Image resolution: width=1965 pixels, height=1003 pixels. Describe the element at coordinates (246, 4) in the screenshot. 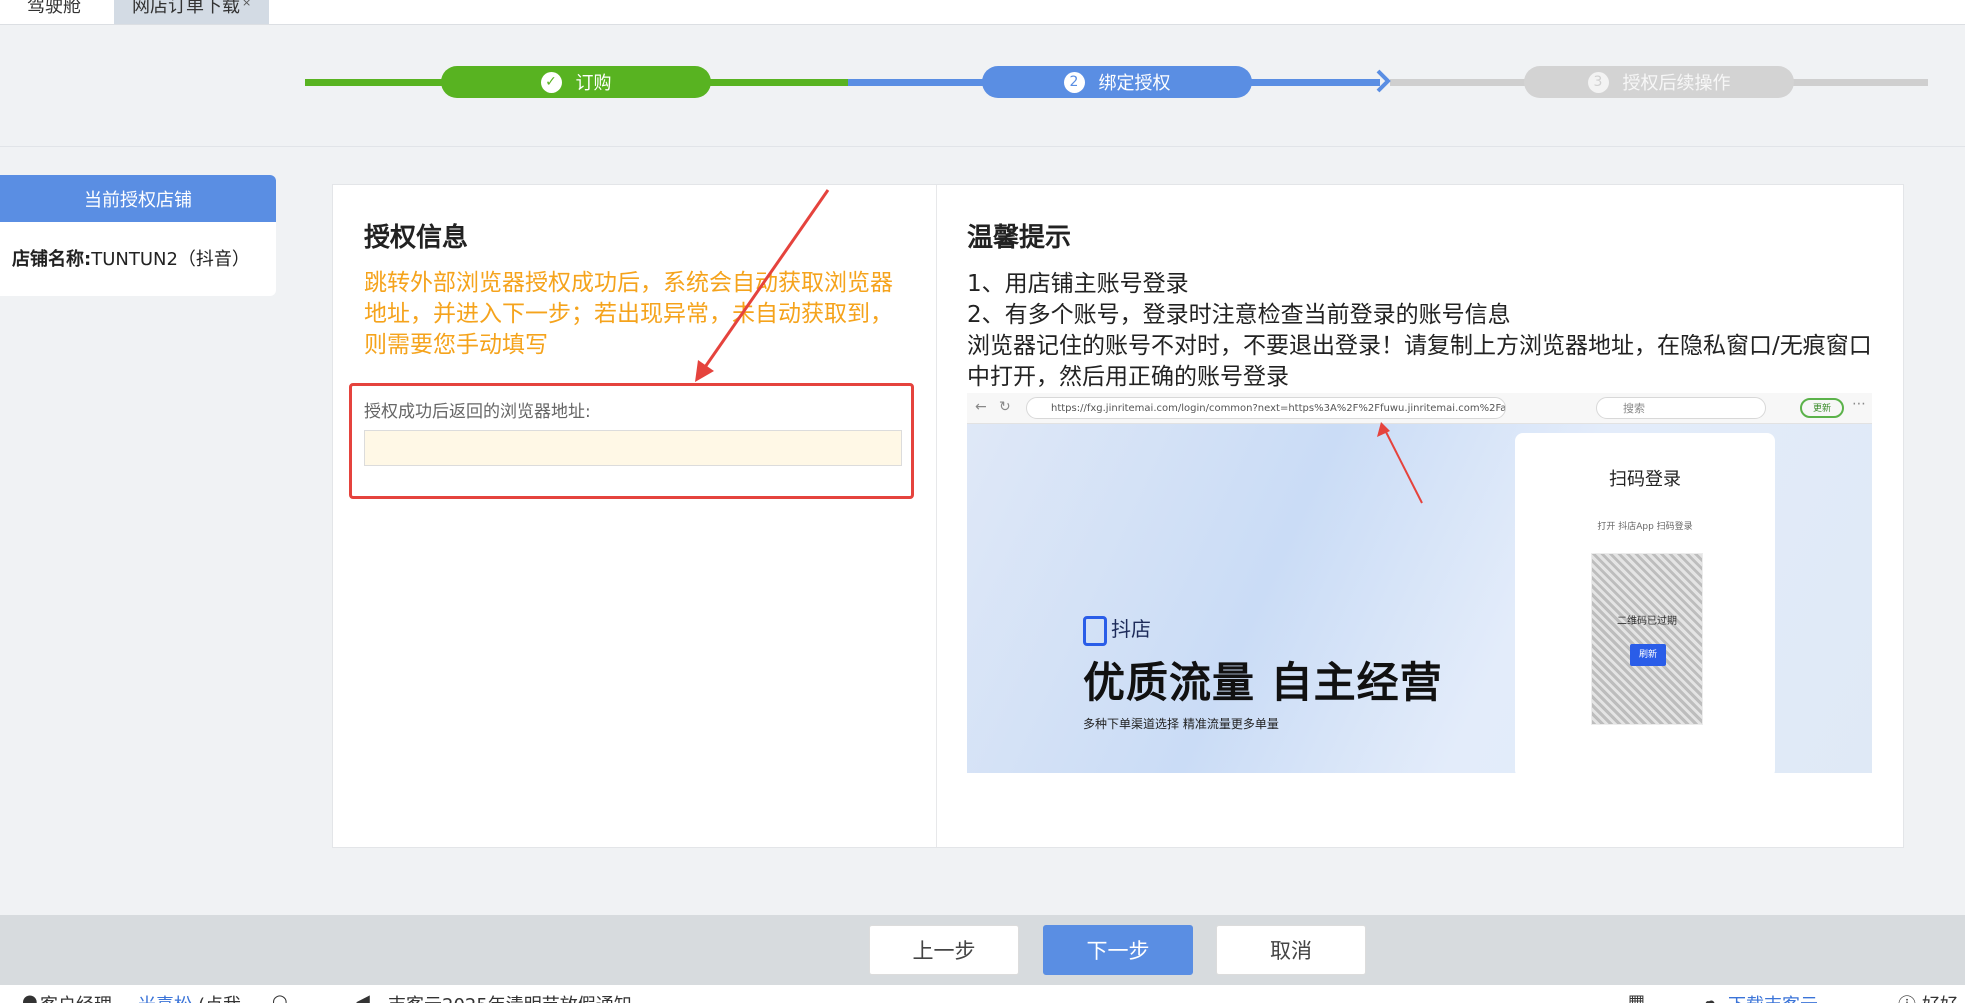

I see `close-icon: ×` at that location.